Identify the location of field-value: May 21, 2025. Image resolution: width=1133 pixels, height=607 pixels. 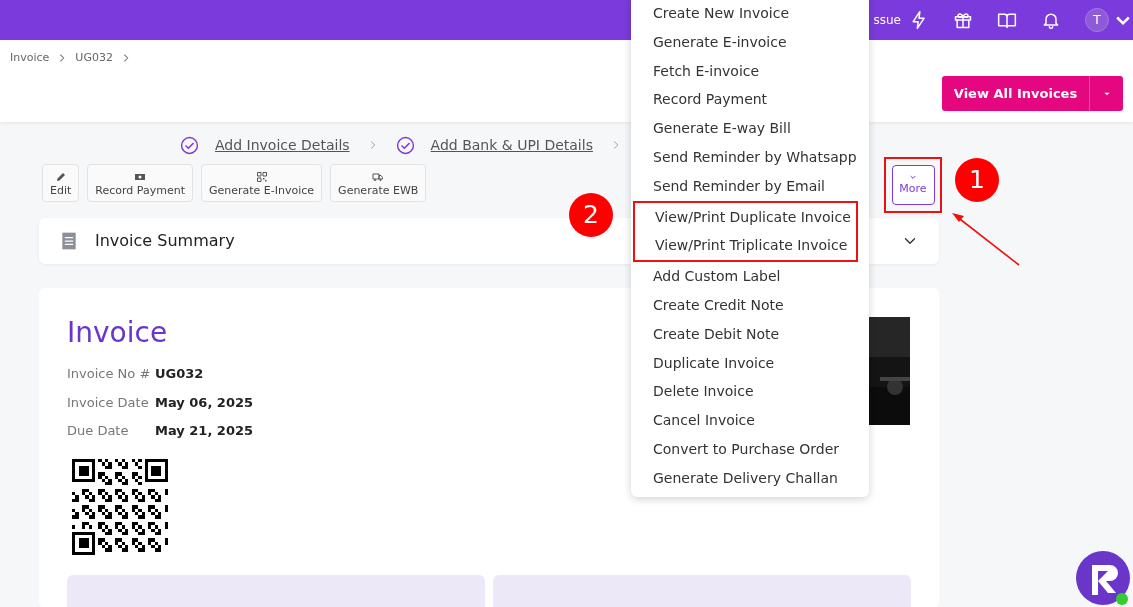
(204, 431).